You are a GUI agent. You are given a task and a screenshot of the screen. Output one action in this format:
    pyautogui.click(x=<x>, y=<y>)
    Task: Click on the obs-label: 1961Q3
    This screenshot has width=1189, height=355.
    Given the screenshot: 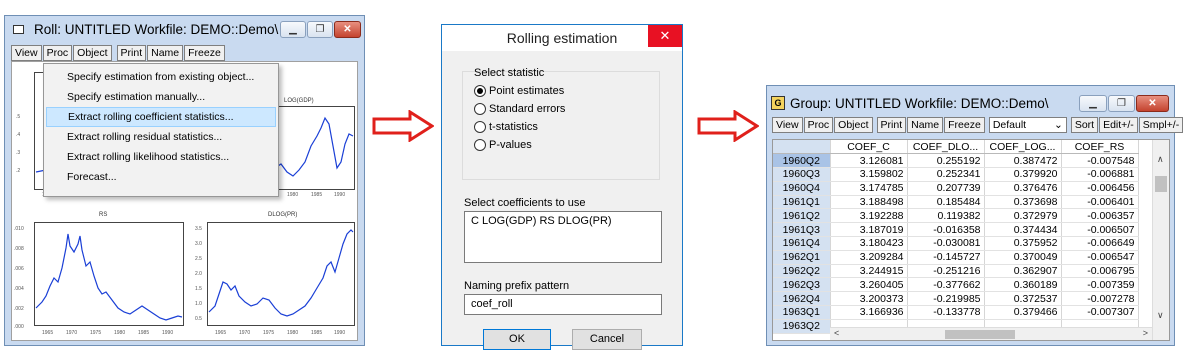 What is the action you would take?
    pyautogui.click(x=802, y=230)
    